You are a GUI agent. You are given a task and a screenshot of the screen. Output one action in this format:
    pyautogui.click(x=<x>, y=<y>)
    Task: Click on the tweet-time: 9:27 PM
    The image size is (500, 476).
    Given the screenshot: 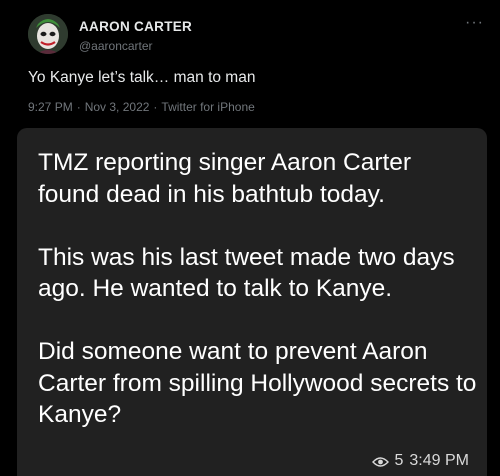 What is the action you would take?
    pyautogui.click(x=50, y=107)
    